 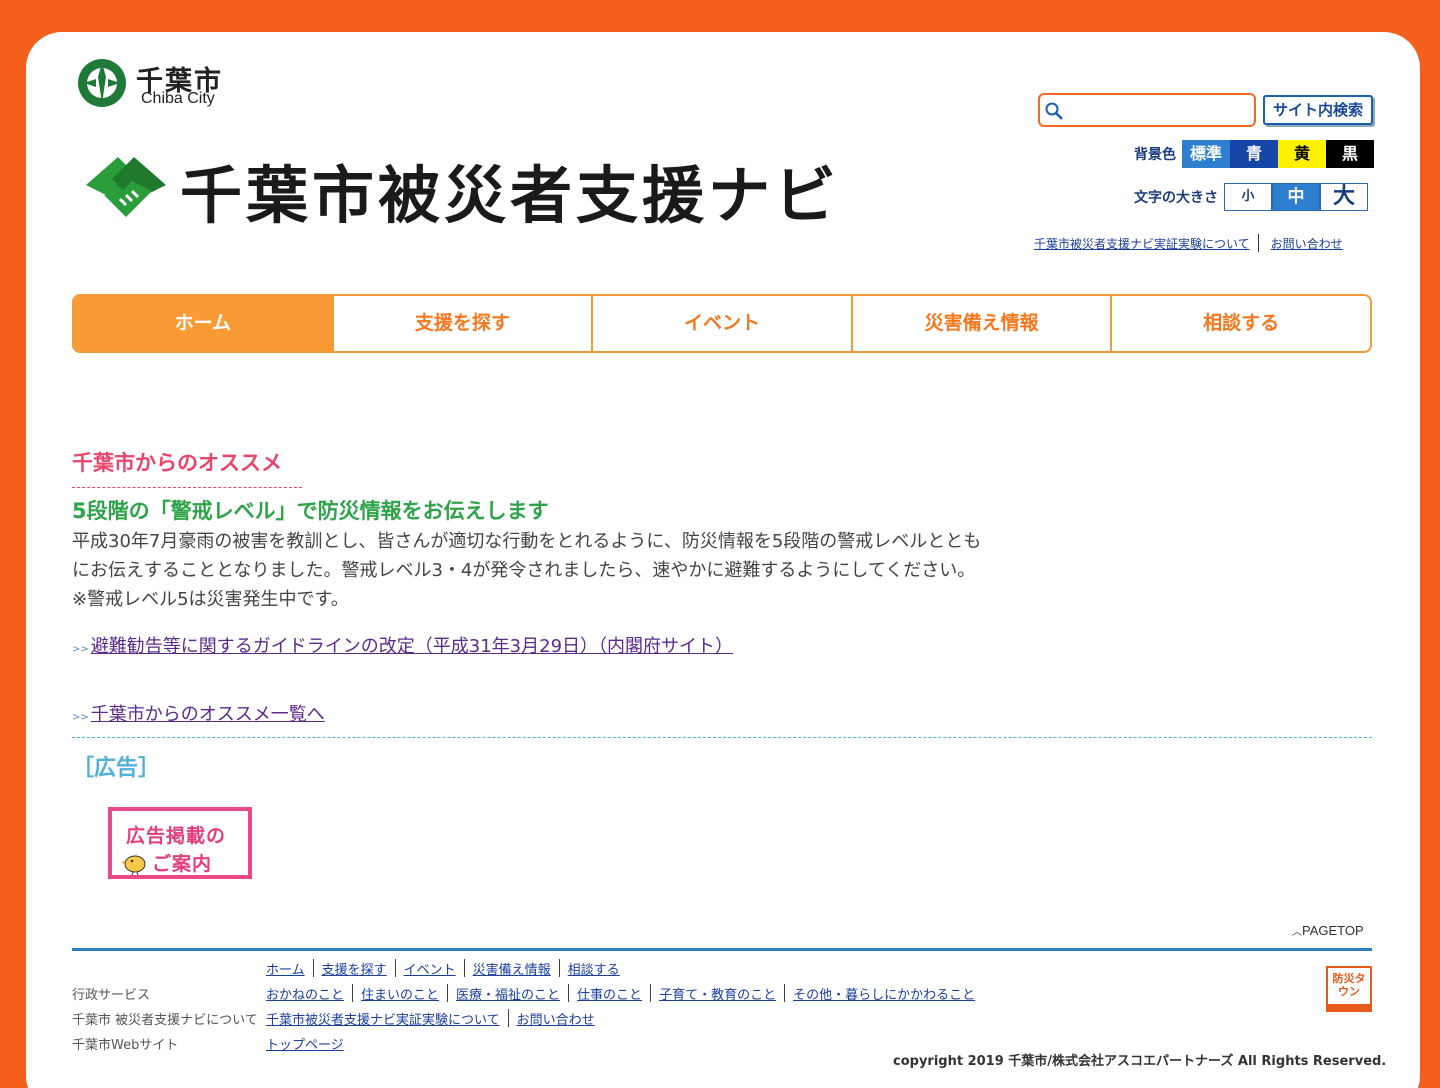 I want to click on recommend-list-link-row: >> 千葉市からのオススメ一覧へ, so click(x=198, y=713).